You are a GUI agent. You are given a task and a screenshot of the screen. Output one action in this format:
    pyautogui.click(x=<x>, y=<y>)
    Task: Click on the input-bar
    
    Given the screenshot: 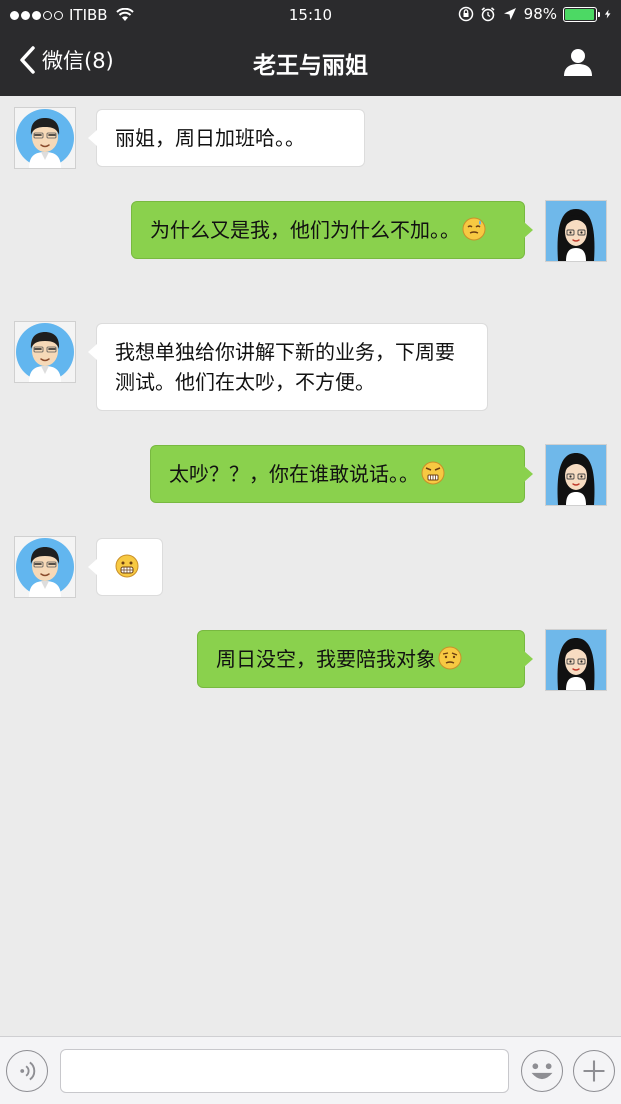 What is the action you would take?
    pyautogui.click(x=310, y=1070)
    